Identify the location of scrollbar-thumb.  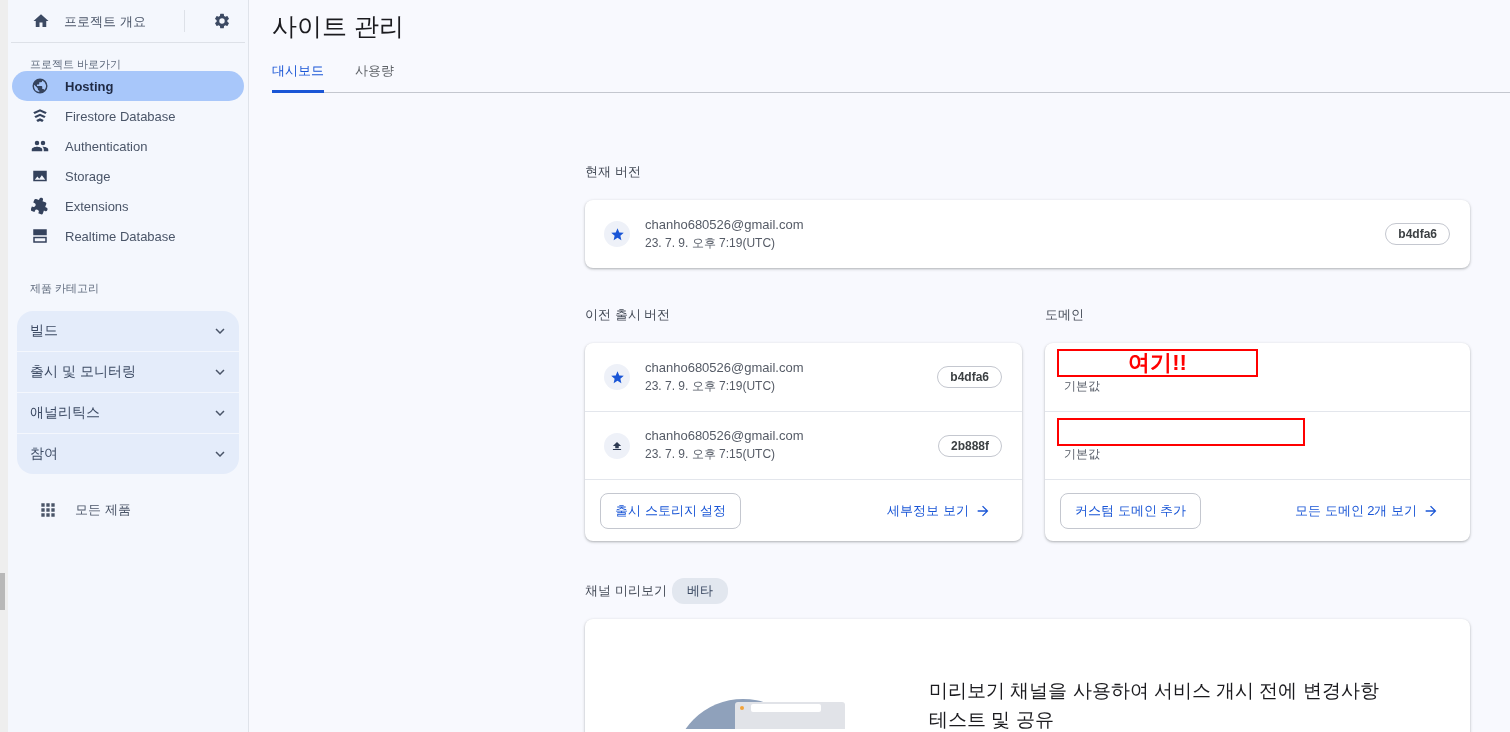
(2, 591).